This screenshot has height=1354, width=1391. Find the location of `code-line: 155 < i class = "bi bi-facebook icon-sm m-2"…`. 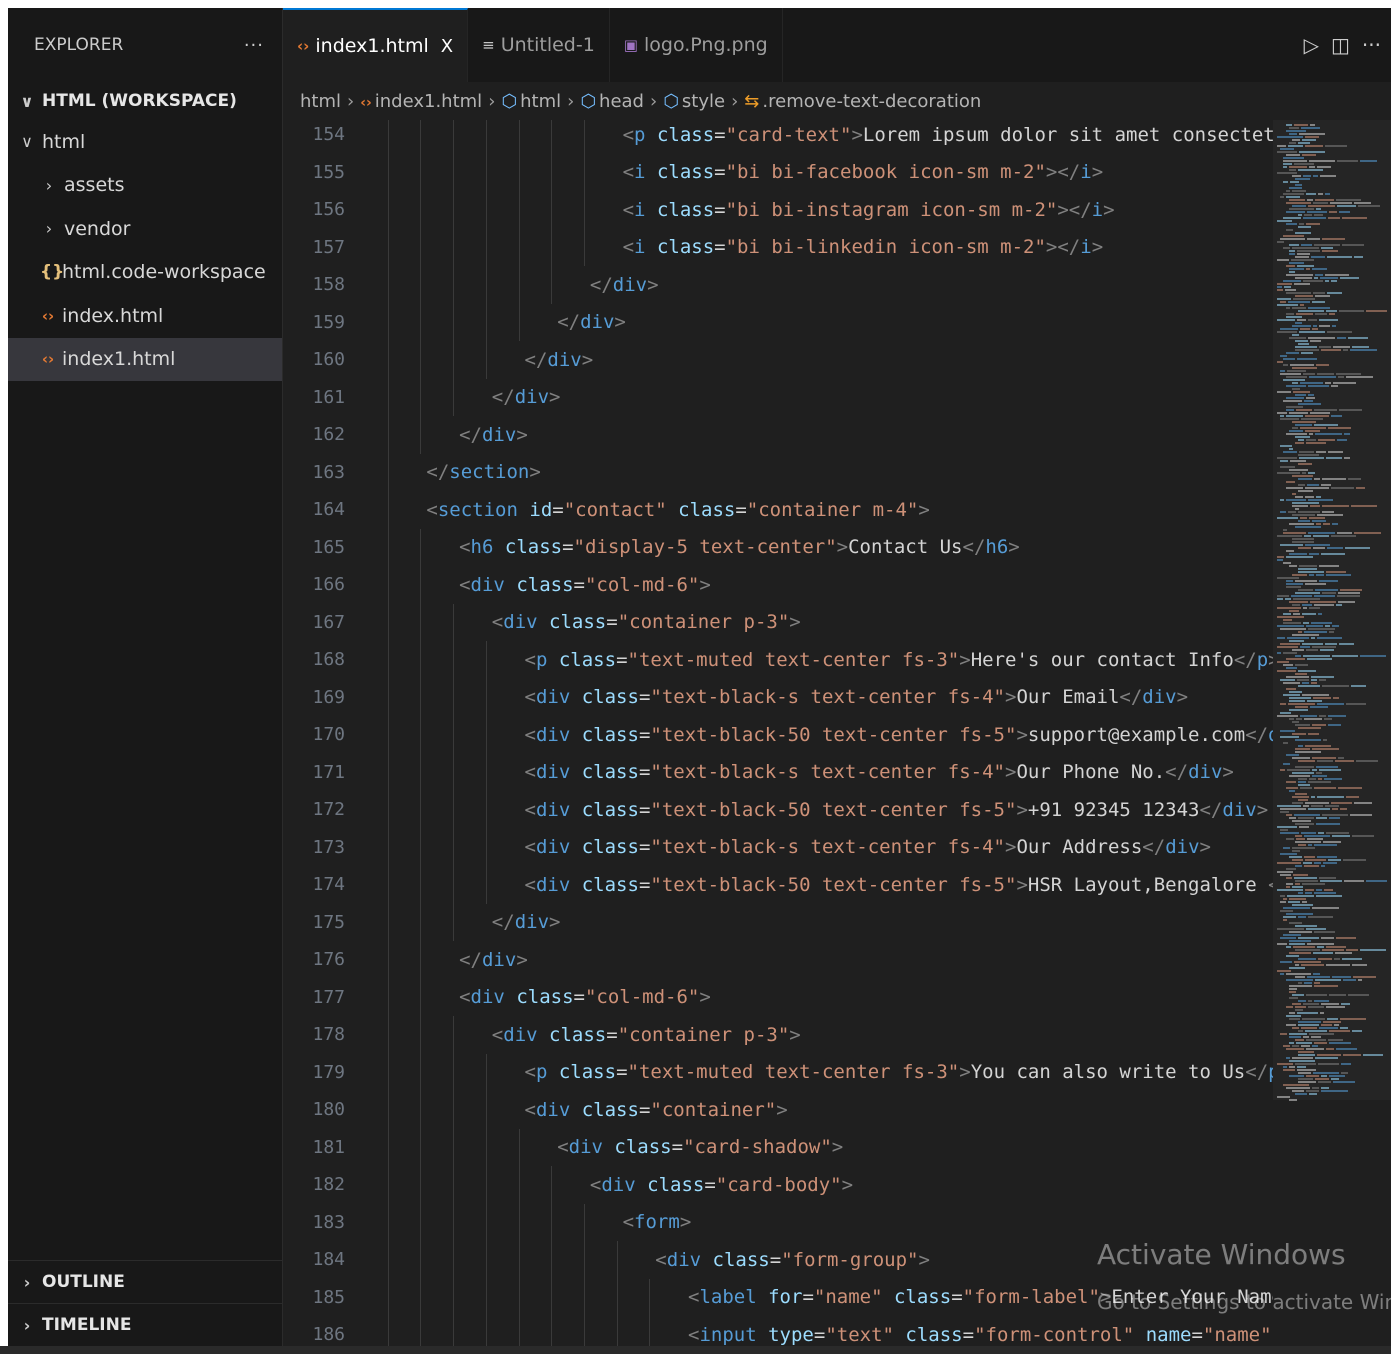

code-line: 155 < i class = "bi bi-facebook icon-sm m-2"… is located at coordinates (778, 172).